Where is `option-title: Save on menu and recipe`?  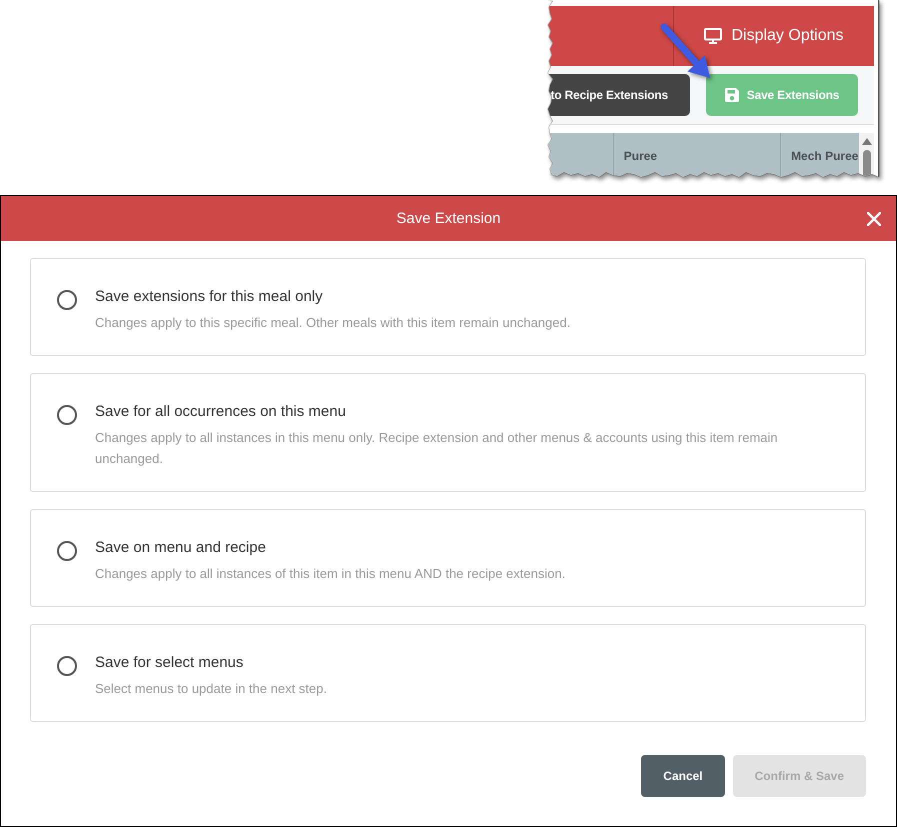
option-title: Save on menu and recipe is located at coordinates (181, 548).